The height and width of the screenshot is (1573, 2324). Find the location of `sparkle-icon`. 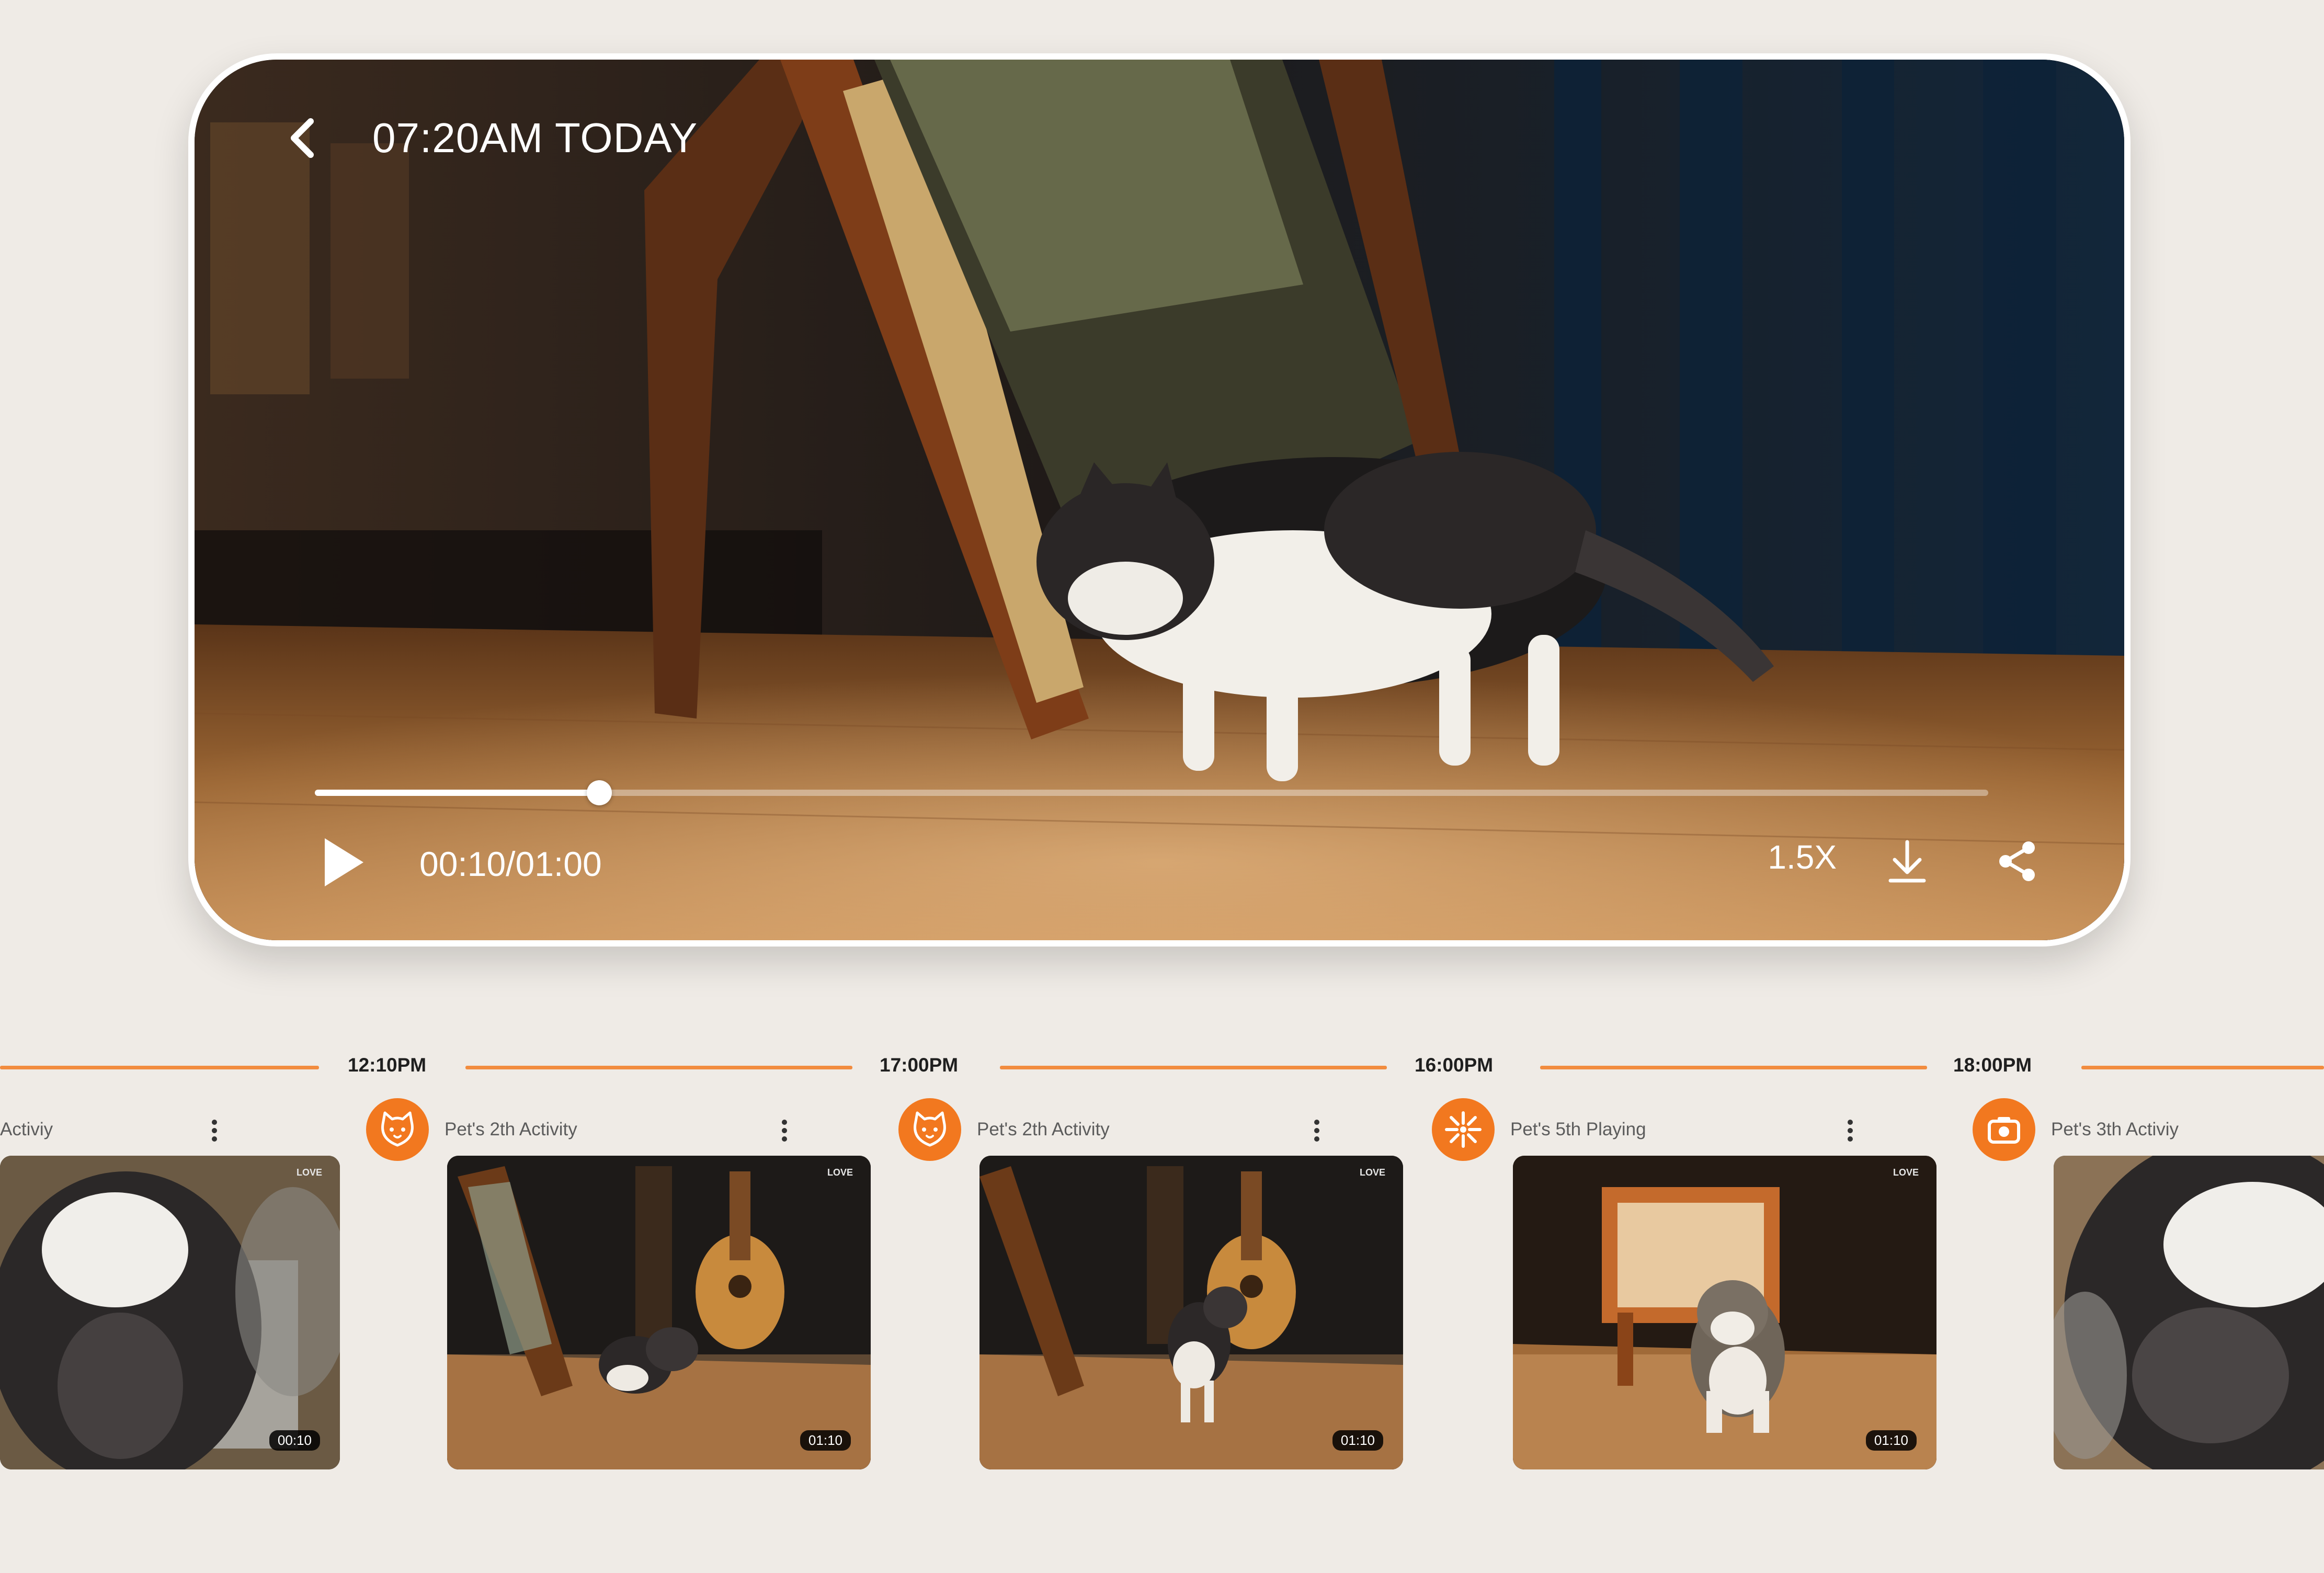

sparkle-icon is located at coordinates (1463, 1129).